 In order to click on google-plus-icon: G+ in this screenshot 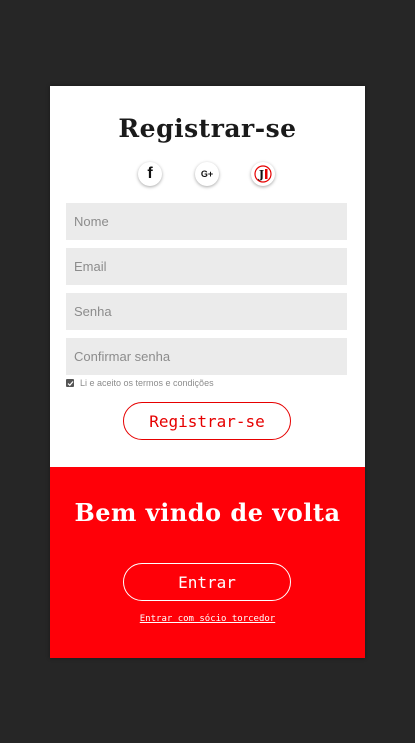, I will do `click(207, 173)`.